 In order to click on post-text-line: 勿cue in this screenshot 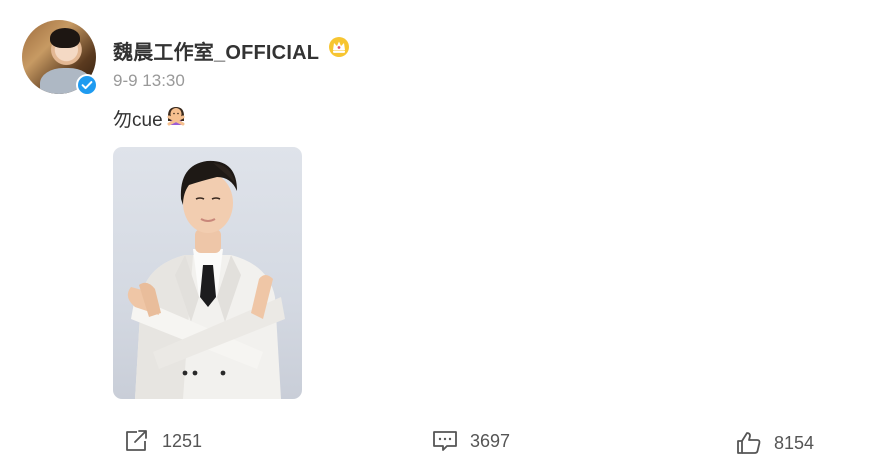, I will do `click(150, 118)`.